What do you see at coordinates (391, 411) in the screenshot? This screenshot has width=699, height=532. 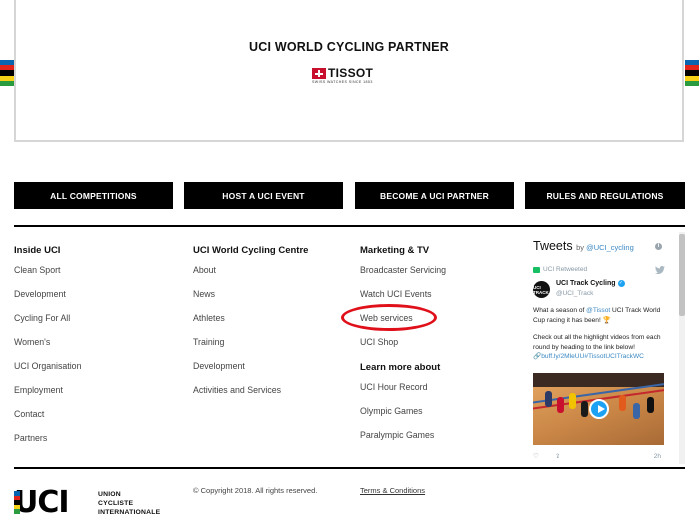 I see `link-olympic-games: Olympic Games` at bounding box center [391, 411].